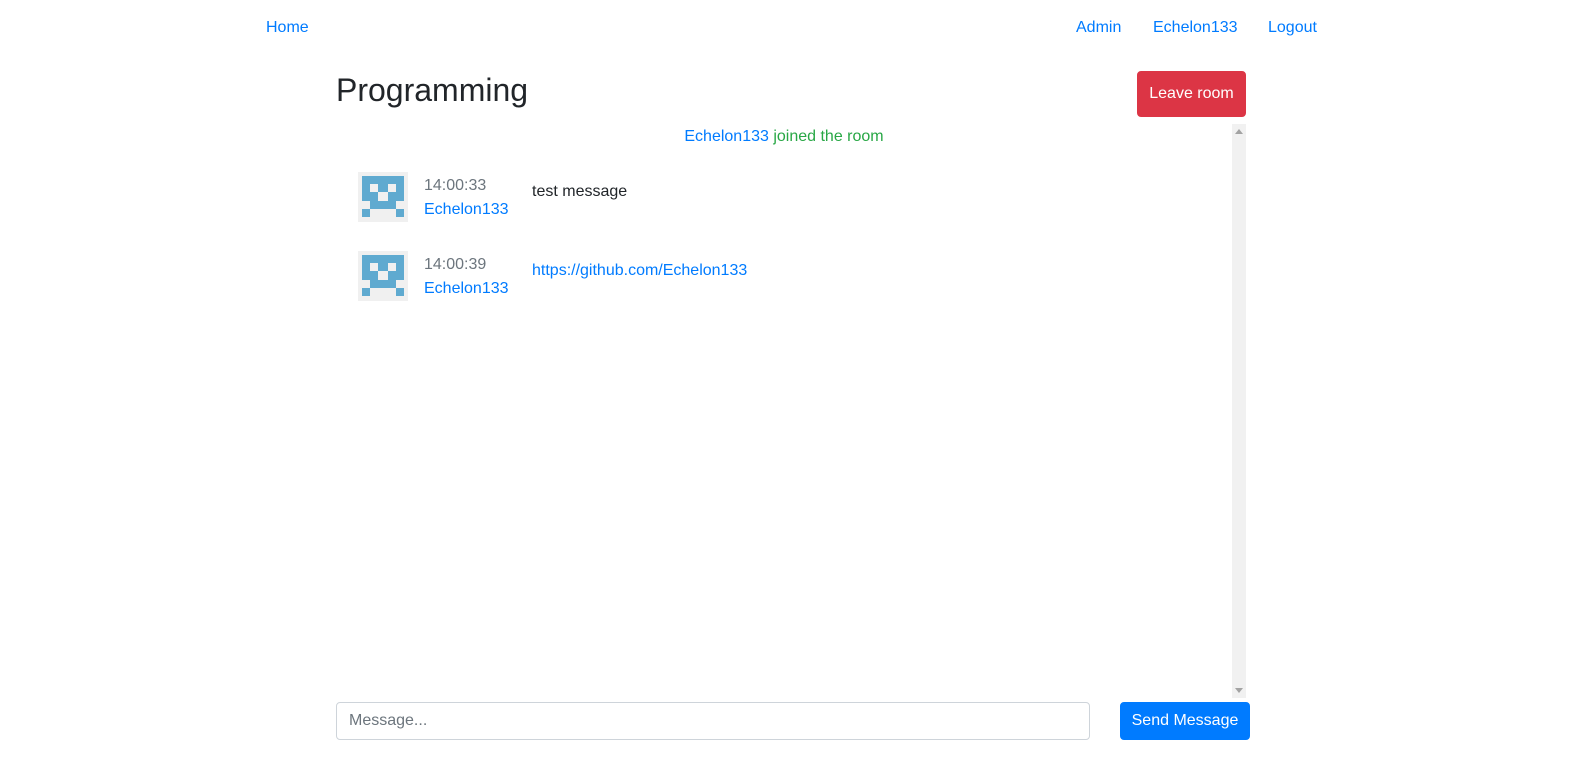 The height and width of the screenshot is (765, 1585). What do you see at coordinates (580, 191) in the screenshot?
I see `message-text: test message` at bounding box center [580, 191].